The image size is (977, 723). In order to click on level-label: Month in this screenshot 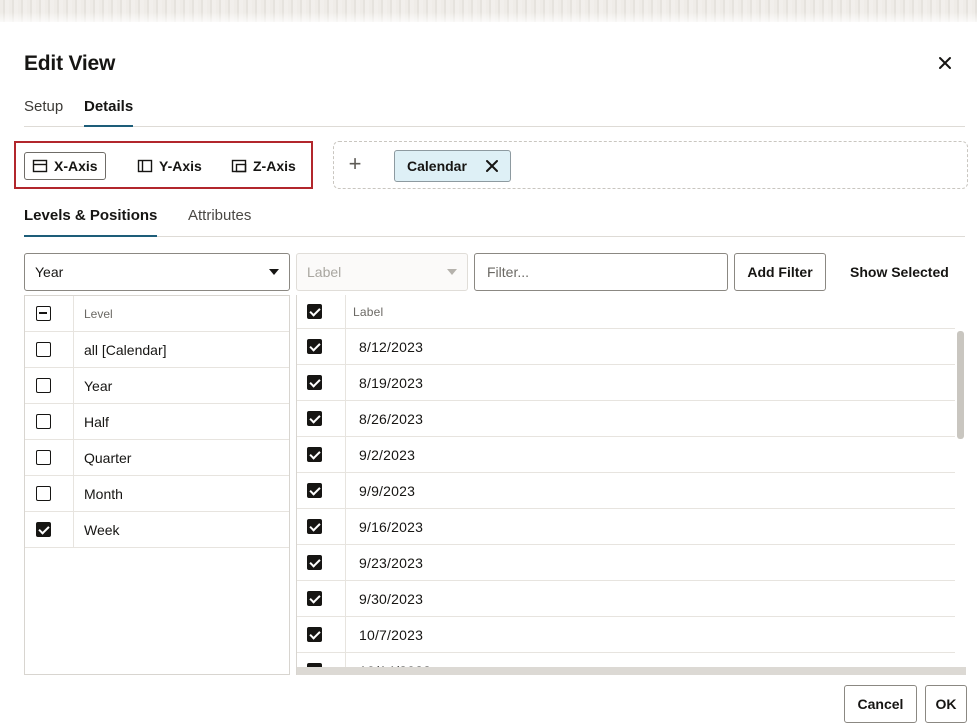, I will do `click(103, 494)`.